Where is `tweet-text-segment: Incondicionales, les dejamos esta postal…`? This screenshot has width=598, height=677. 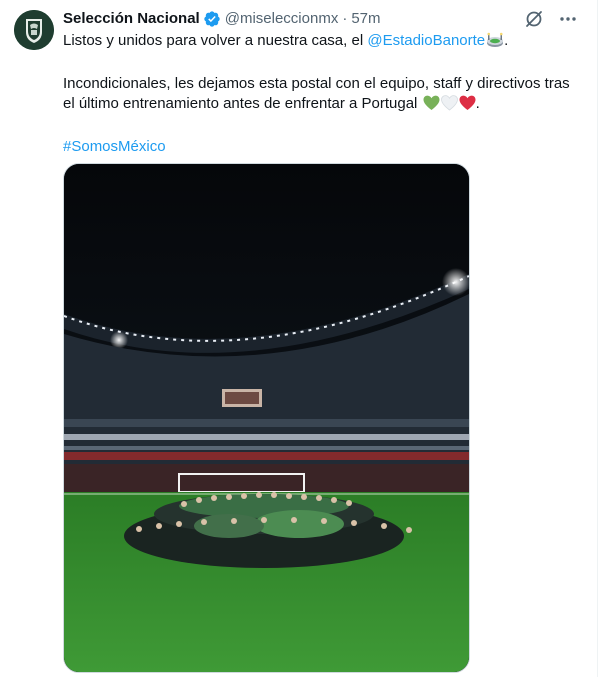 tweet-text-segment: Incondicionales, les dejamos esta postal… is located at coordinates (316, 93).